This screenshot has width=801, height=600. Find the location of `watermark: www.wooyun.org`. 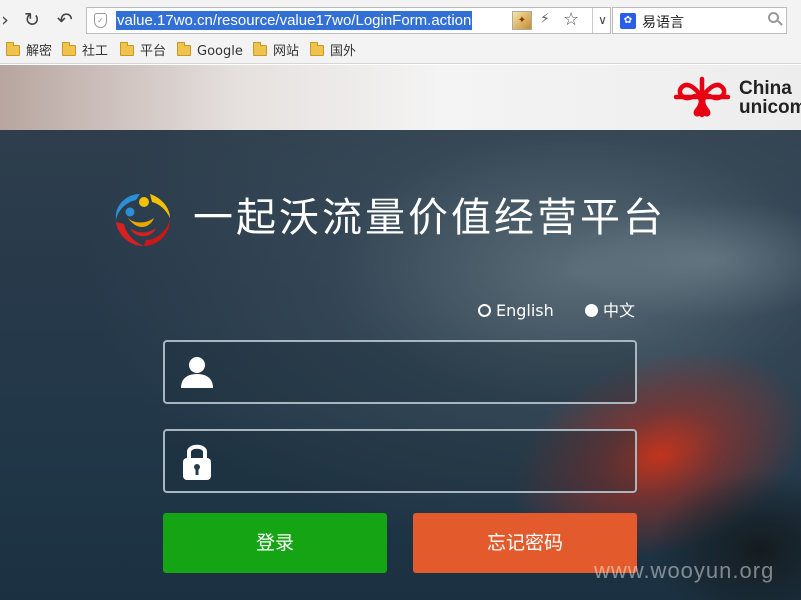

watermark: www.wooyun.org is located at coordinates (684, 570).